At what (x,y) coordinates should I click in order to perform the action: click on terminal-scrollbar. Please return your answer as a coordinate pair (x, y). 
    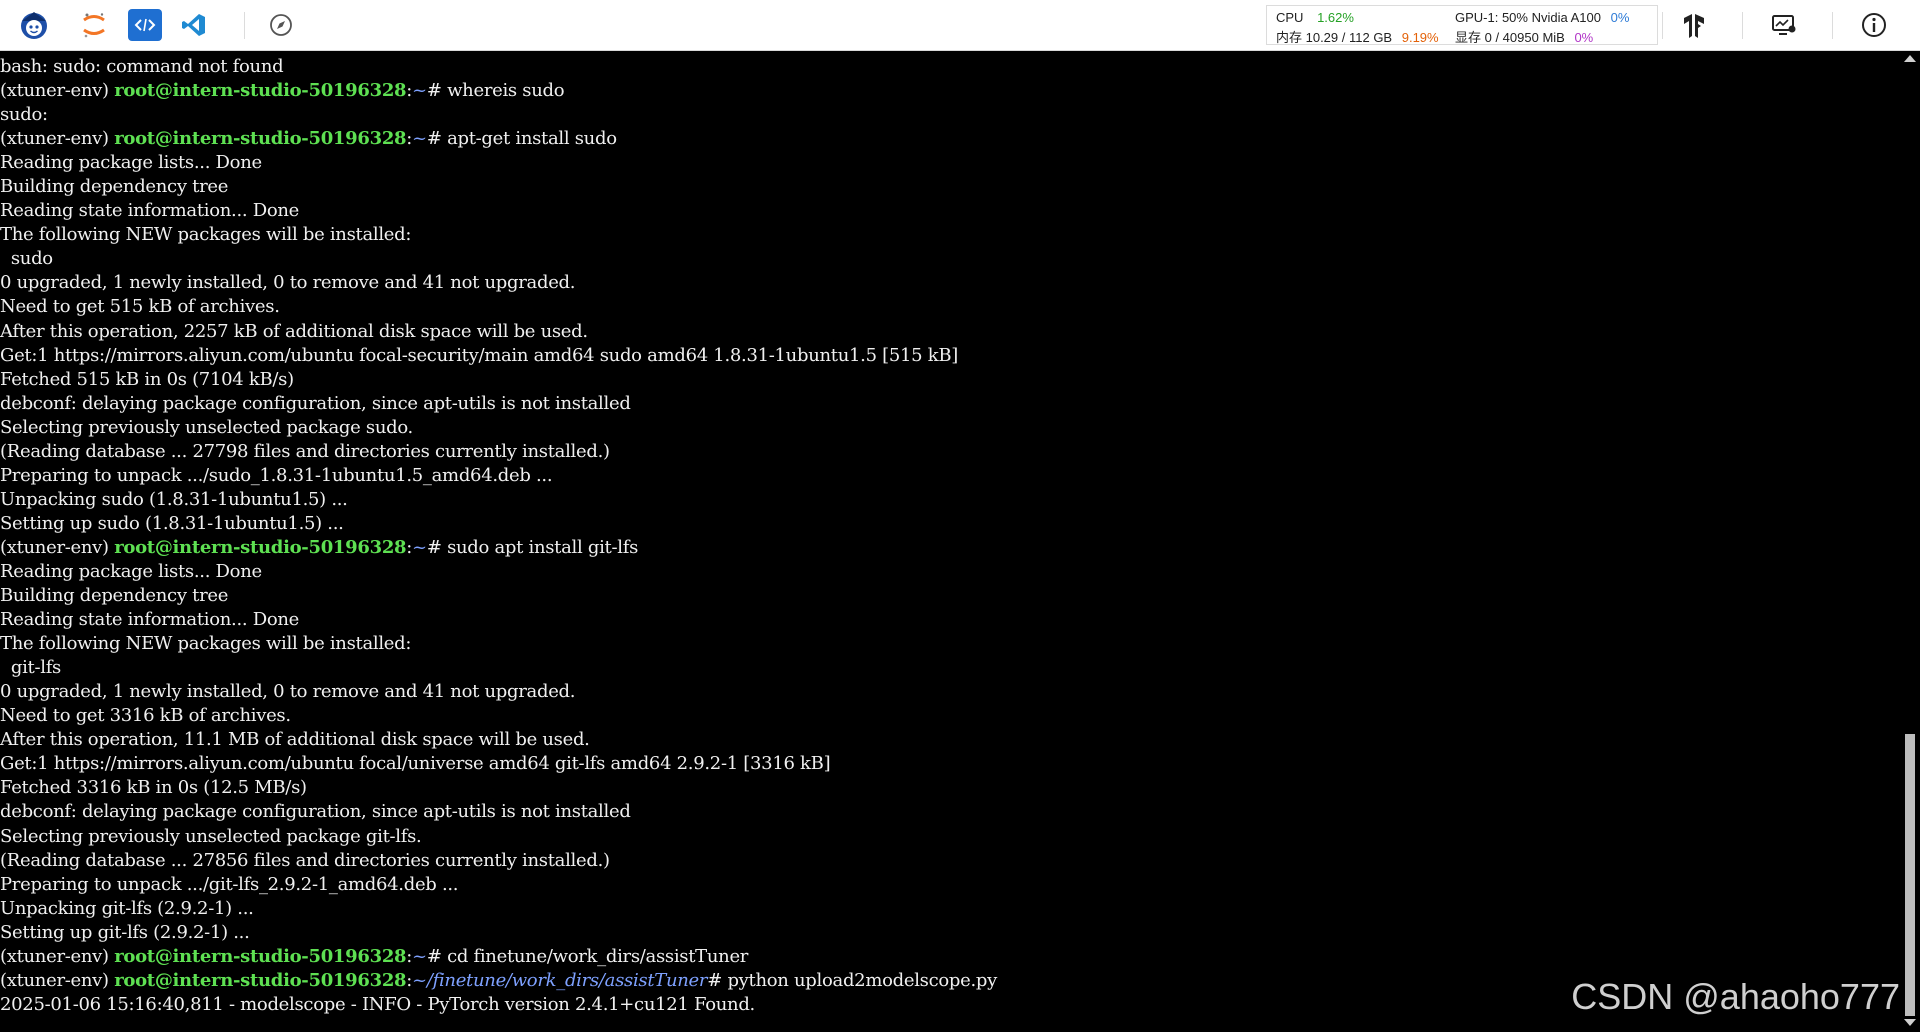
    Looking at the image, I should click on (1910, 541).